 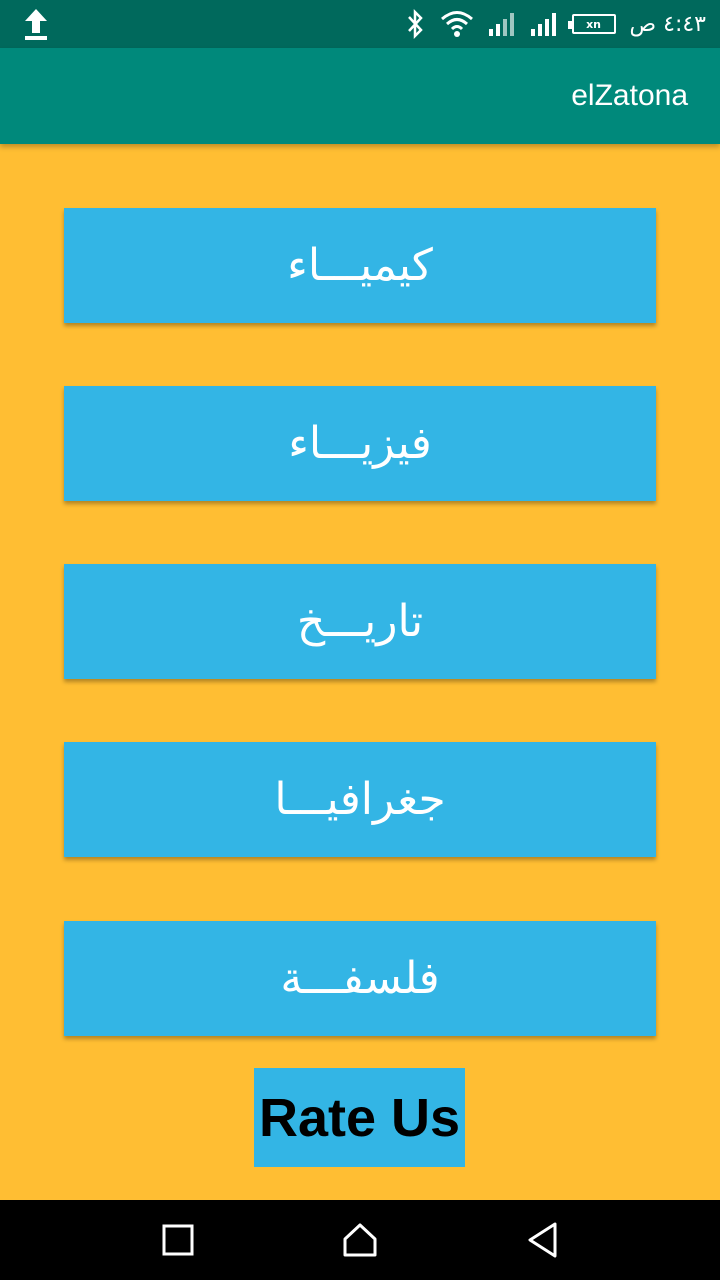 What do you see at coordinates (629, 95) in the screenshot?
I see `app-title: elZatona` at bounding box center [629, 95].